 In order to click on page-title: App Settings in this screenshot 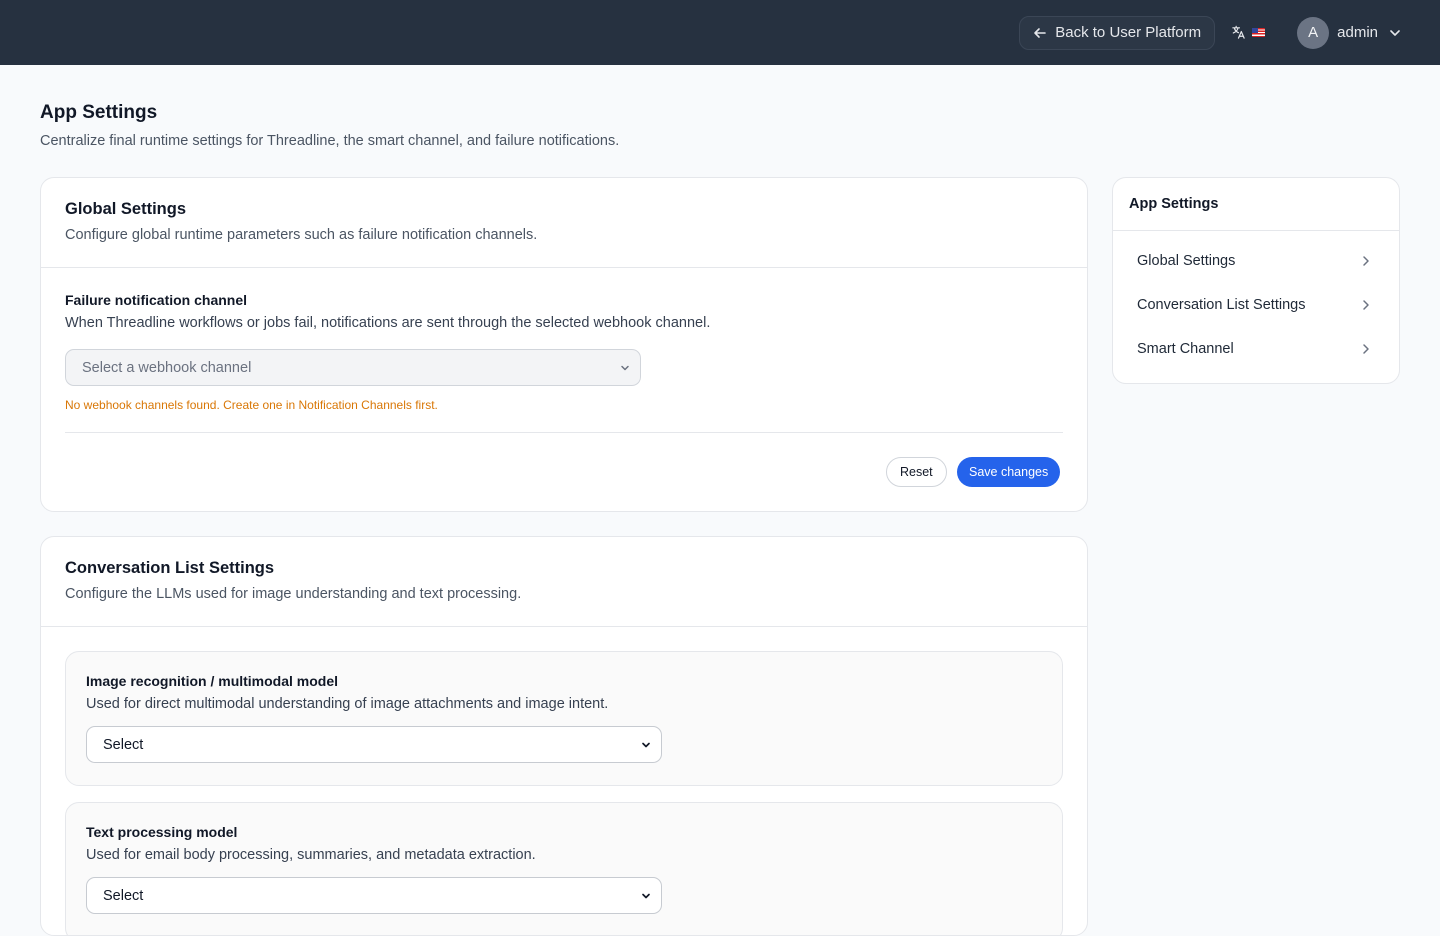, I will do `click(99, 112)`.